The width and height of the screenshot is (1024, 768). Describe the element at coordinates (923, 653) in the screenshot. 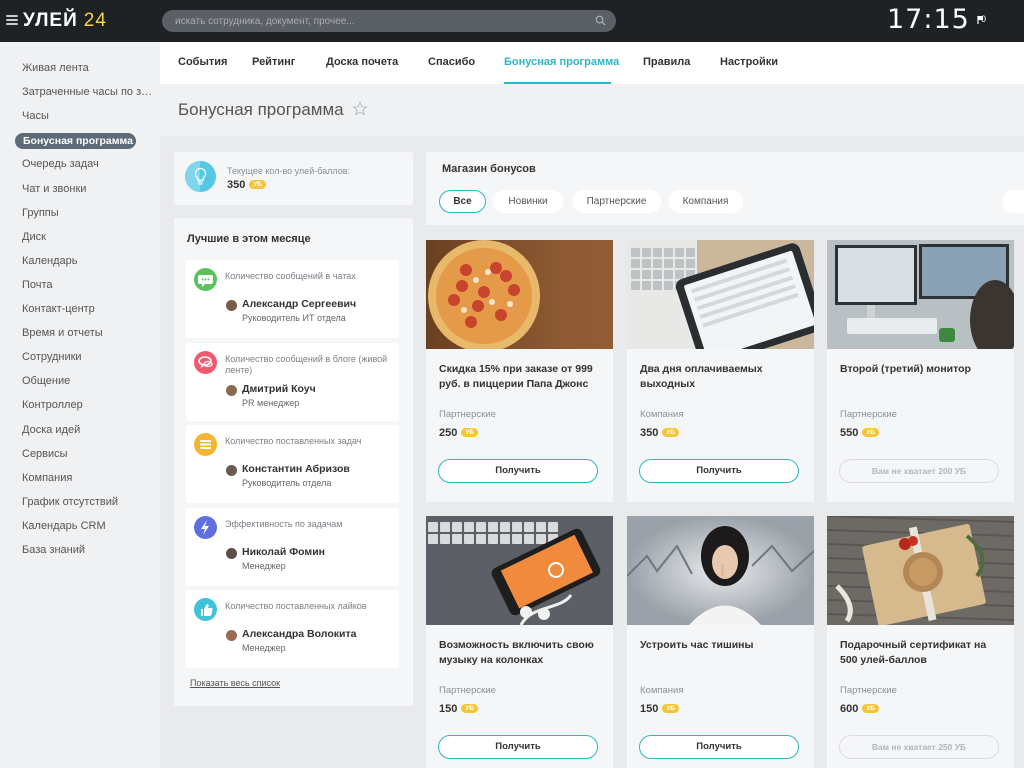

I see `product-title: Подарочный сертификат на 500 улей-баллов` at that location.